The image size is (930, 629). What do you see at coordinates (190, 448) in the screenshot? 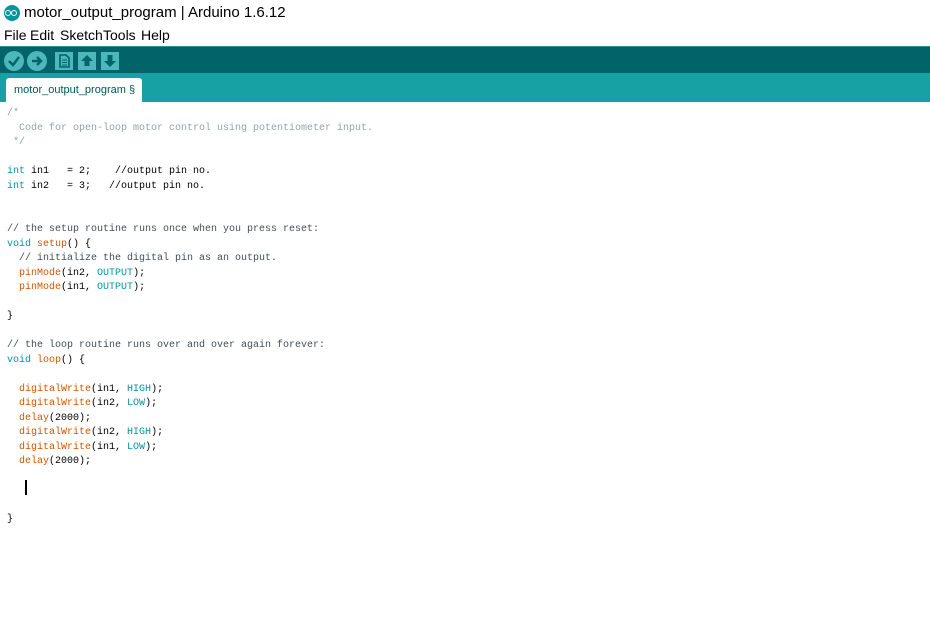
I see `code-line: digitalWrite(in1, LOW);` at bounding box center [190, 448].